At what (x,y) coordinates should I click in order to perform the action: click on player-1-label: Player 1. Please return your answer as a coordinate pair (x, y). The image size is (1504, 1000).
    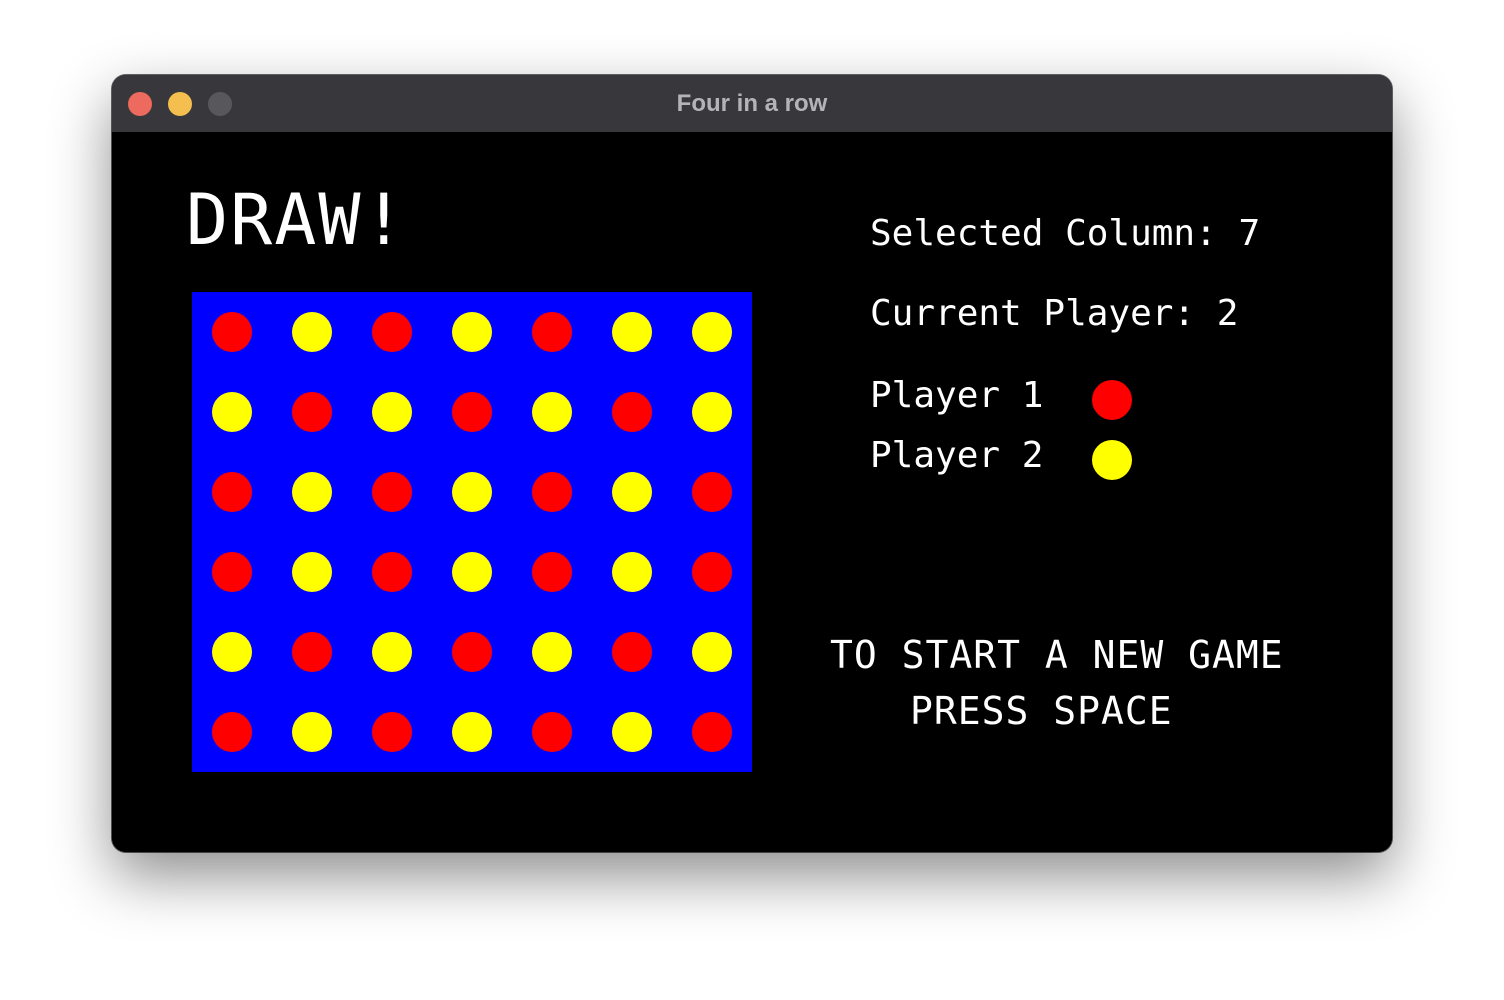
    Looking at the image, I should click on (957, 395).